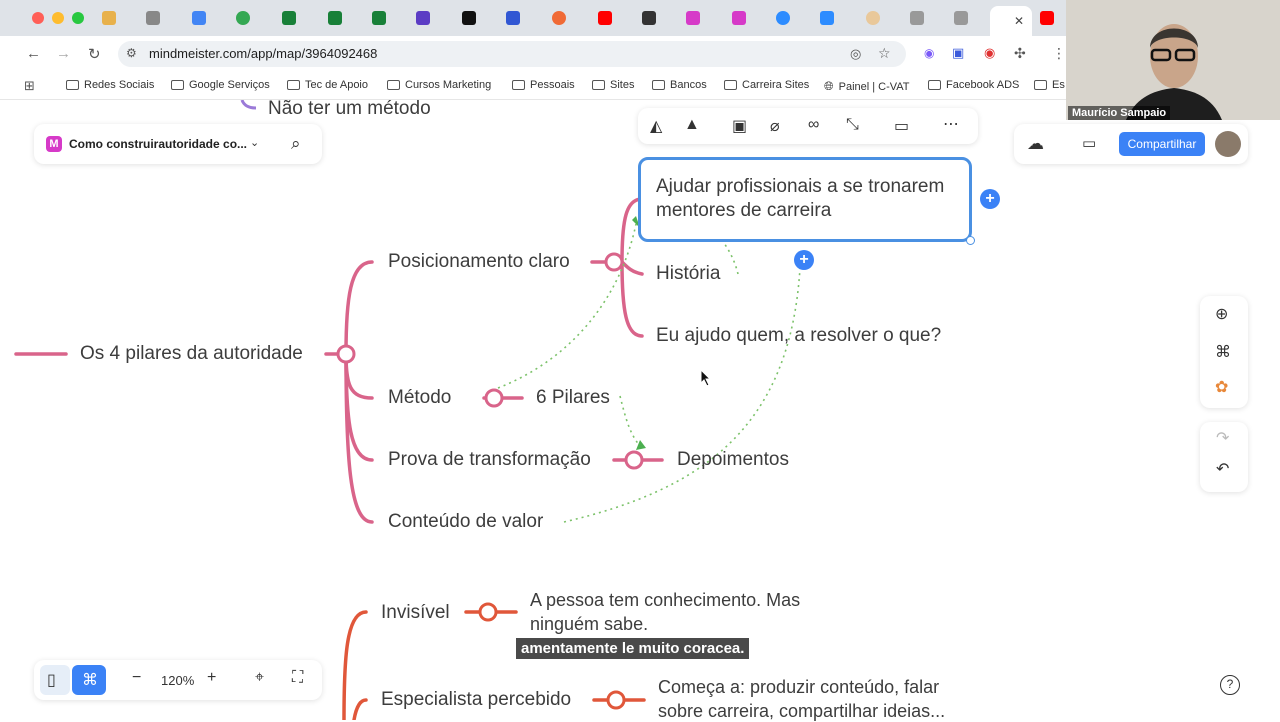 The image size is (1280, 722). What do you see at coordinates (58, 18) in the screenshot?
I see `minimize-window-button` at bounding box center [58, 18].